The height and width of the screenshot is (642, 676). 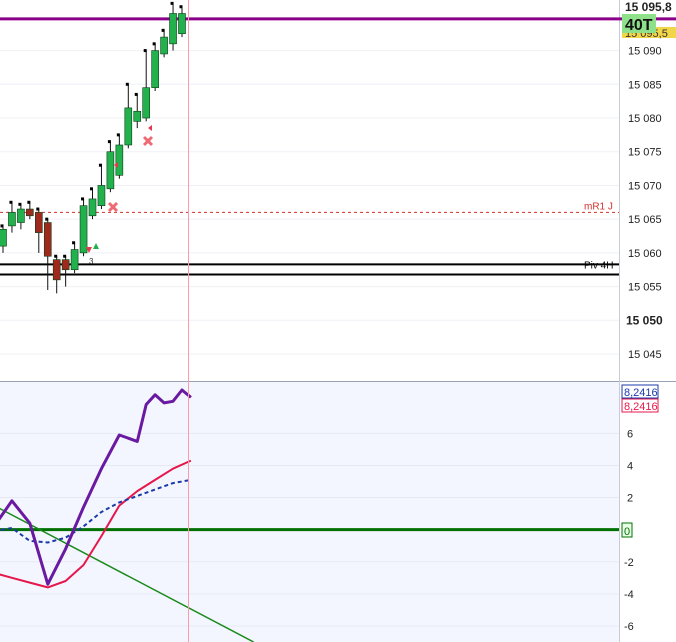 What do you see at coordinates (645, 254) in the screenshot?
I see `price-tick-label: 15 060` at bounding box center [645, 254].